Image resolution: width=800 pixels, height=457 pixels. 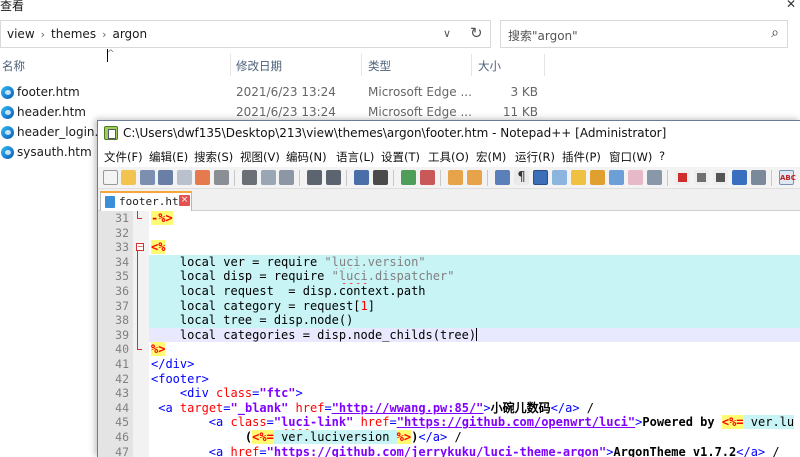 What do you see at coordinates (128, 177) in the screenshot?
I see `open-folder-icon` at bounding box center [128, 177].